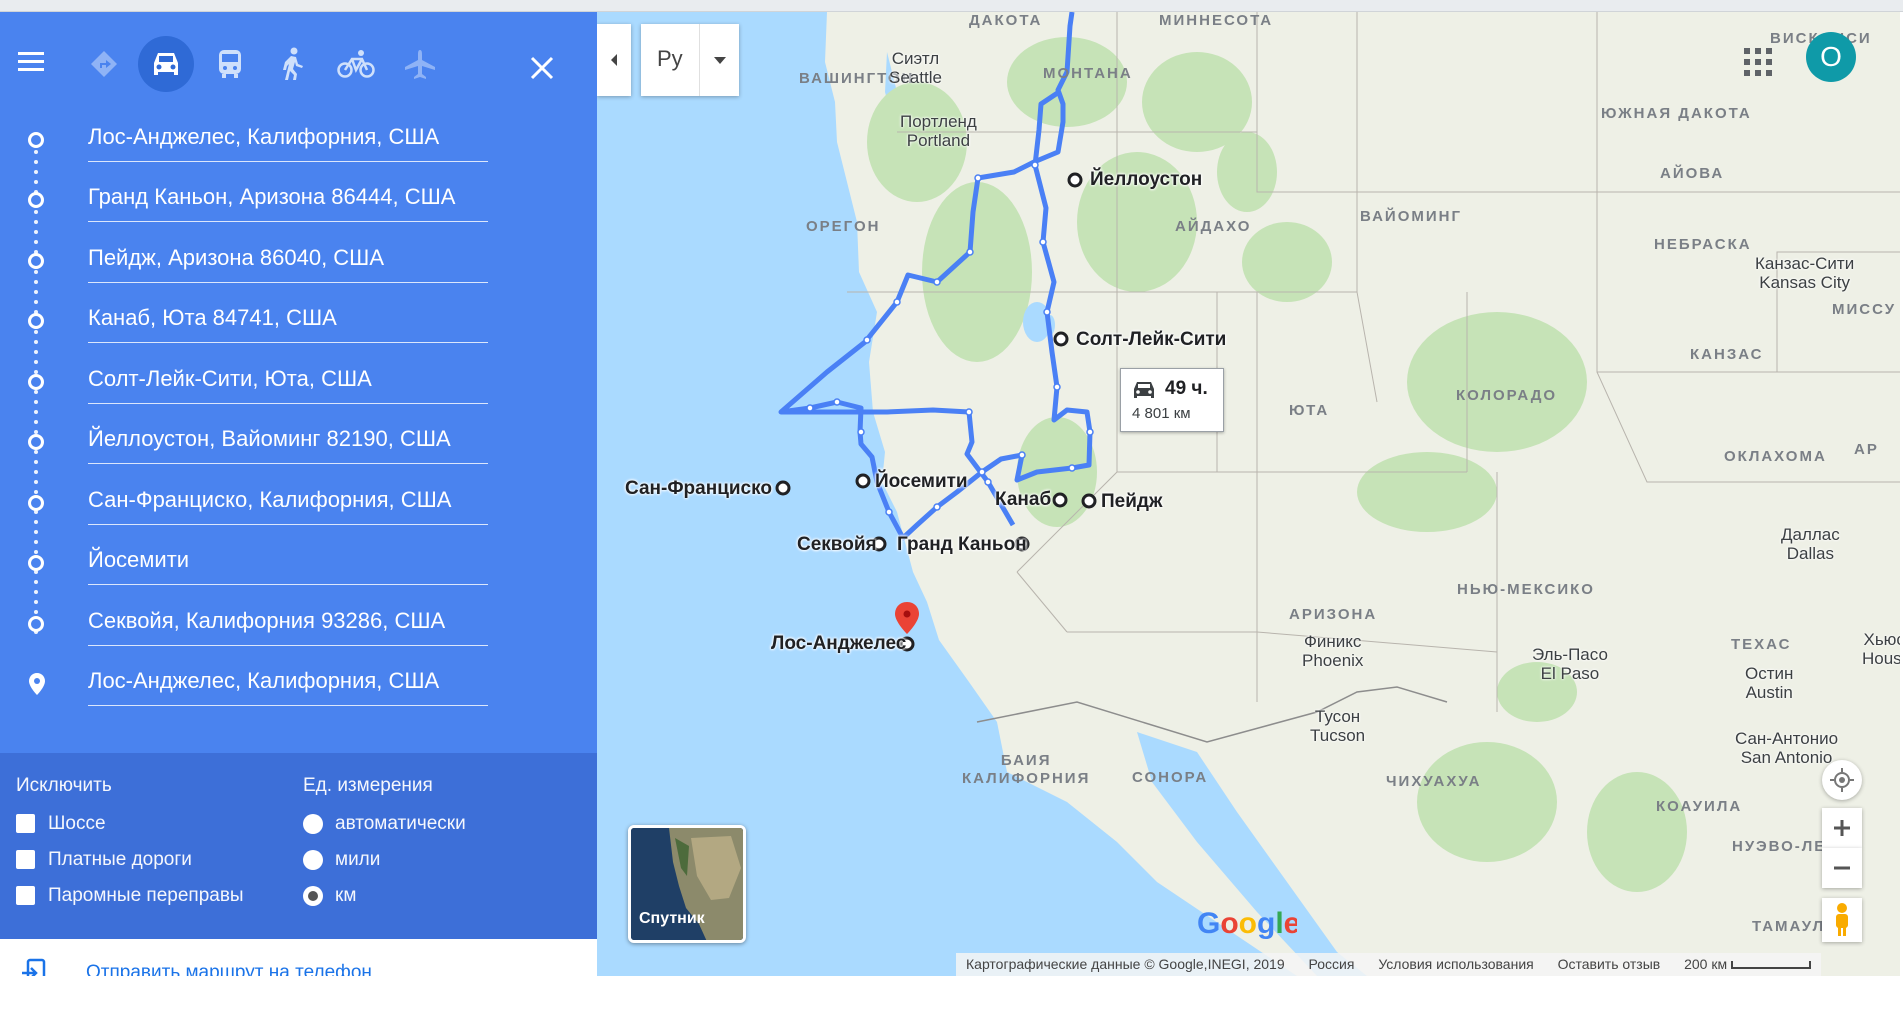 This screenshot has height=1033, width=1903. I want to click on menu-button, so click(34, 64).